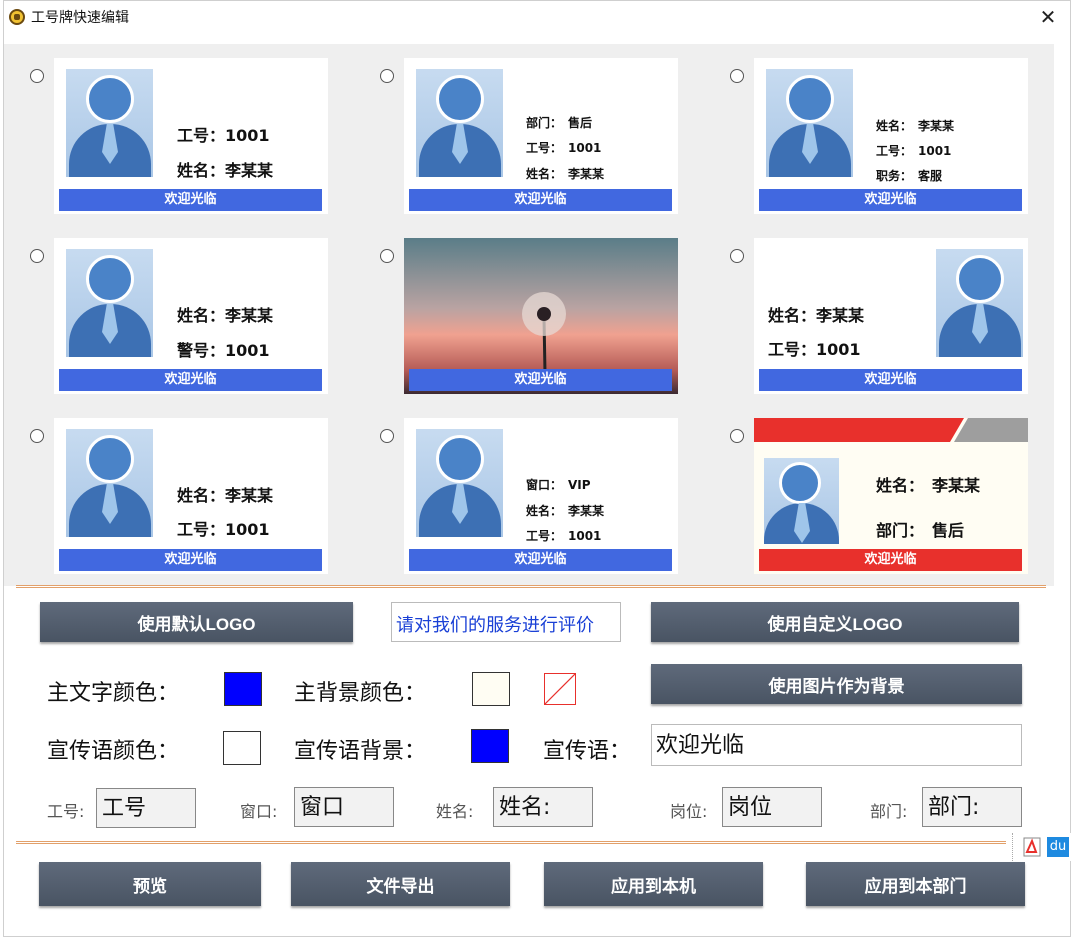  What do you see at coordinates (689, 811) in the screenshot?
I see `field-label-post: 岗位:` at bounding box center [689, 811].